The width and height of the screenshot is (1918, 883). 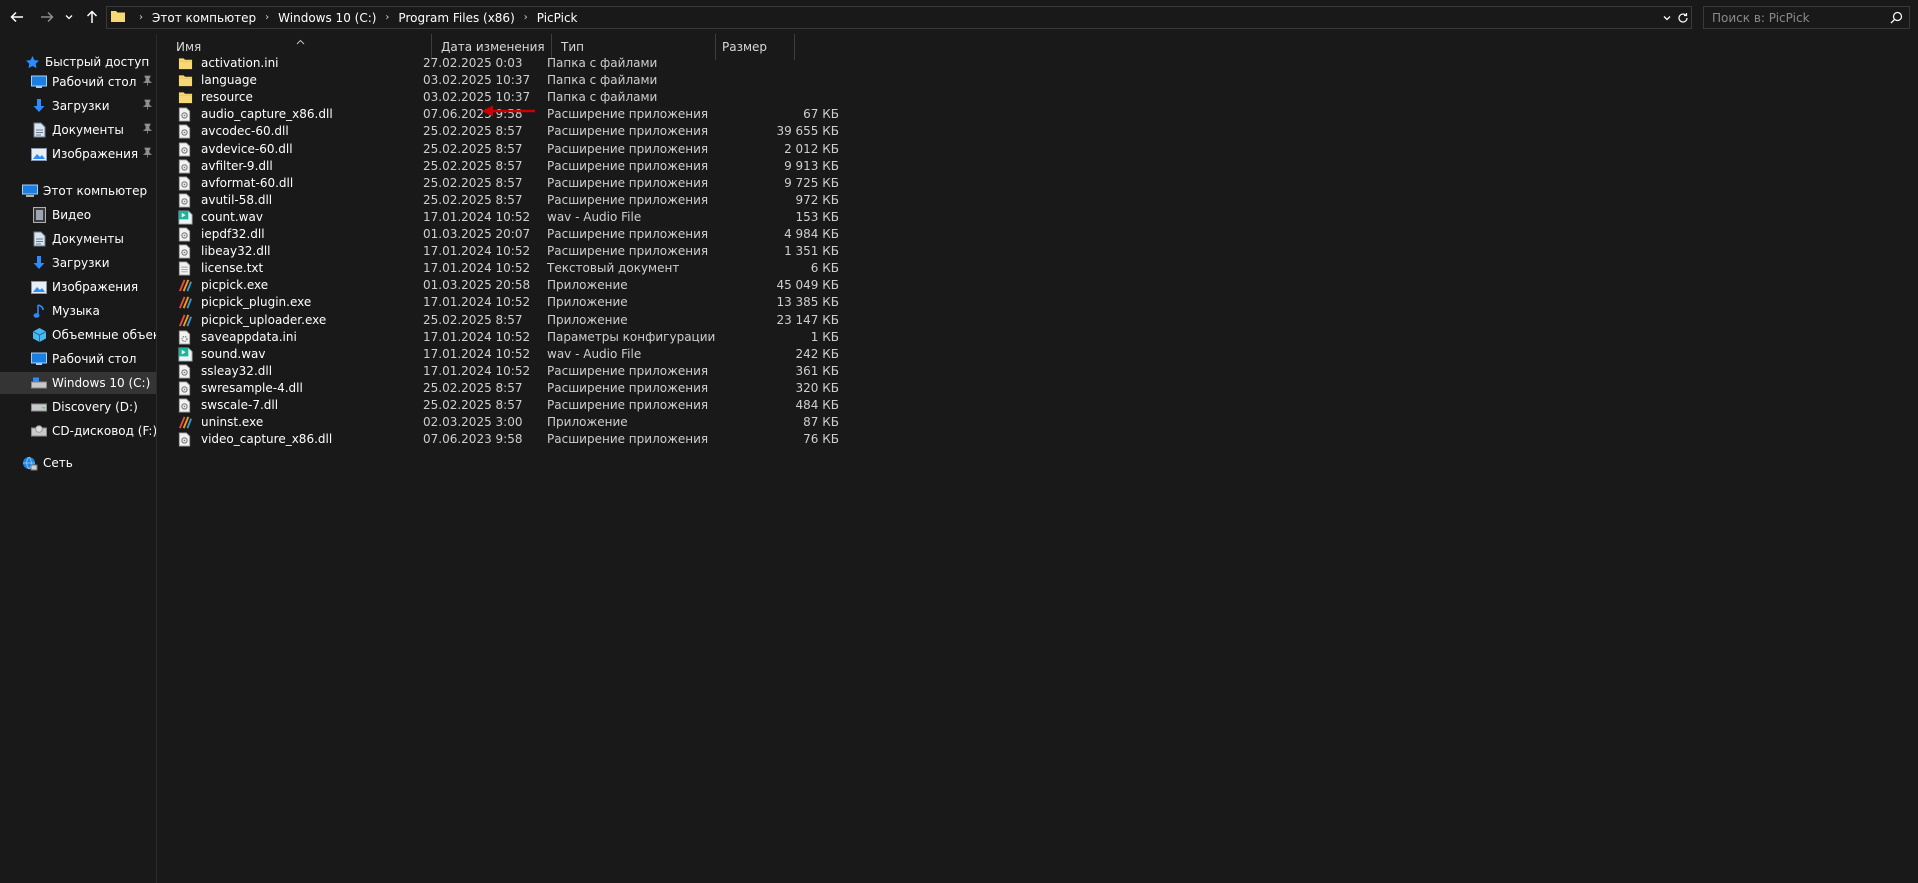 I want to click on recent-locations-button, so click(x=69, y=17).